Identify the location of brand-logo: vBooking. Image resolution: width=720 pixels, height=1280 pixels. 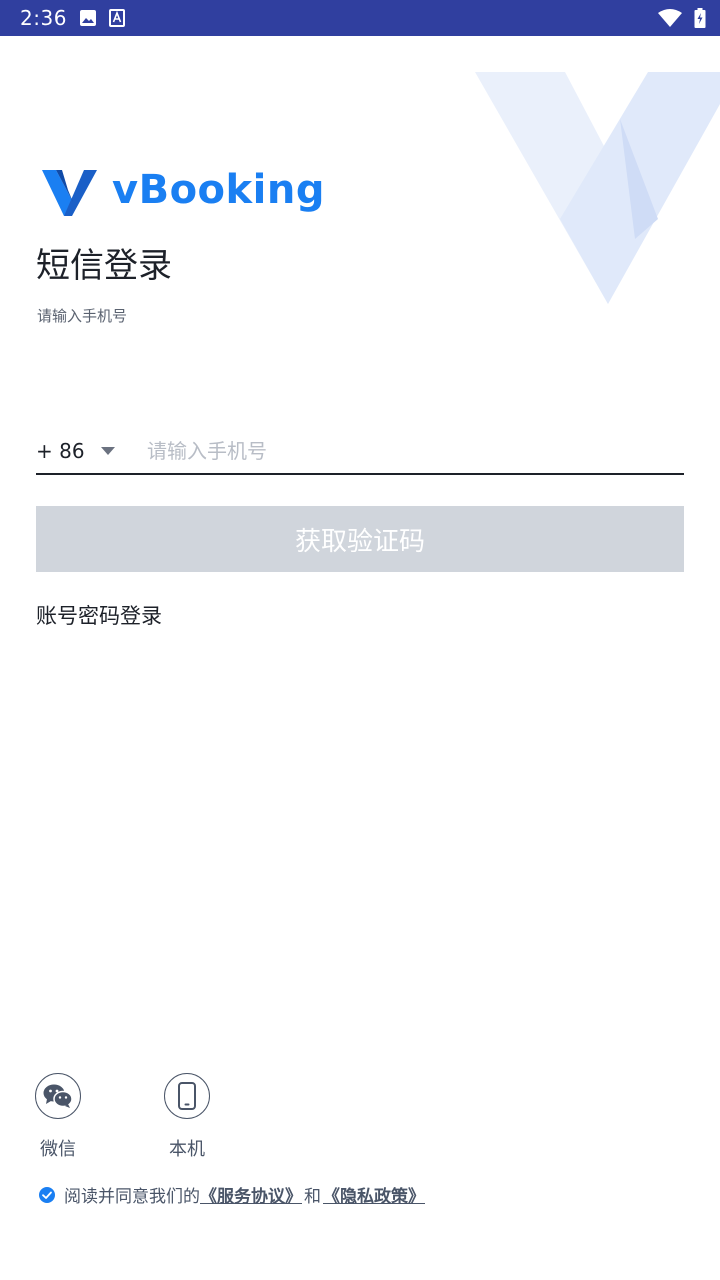
(182, 190).